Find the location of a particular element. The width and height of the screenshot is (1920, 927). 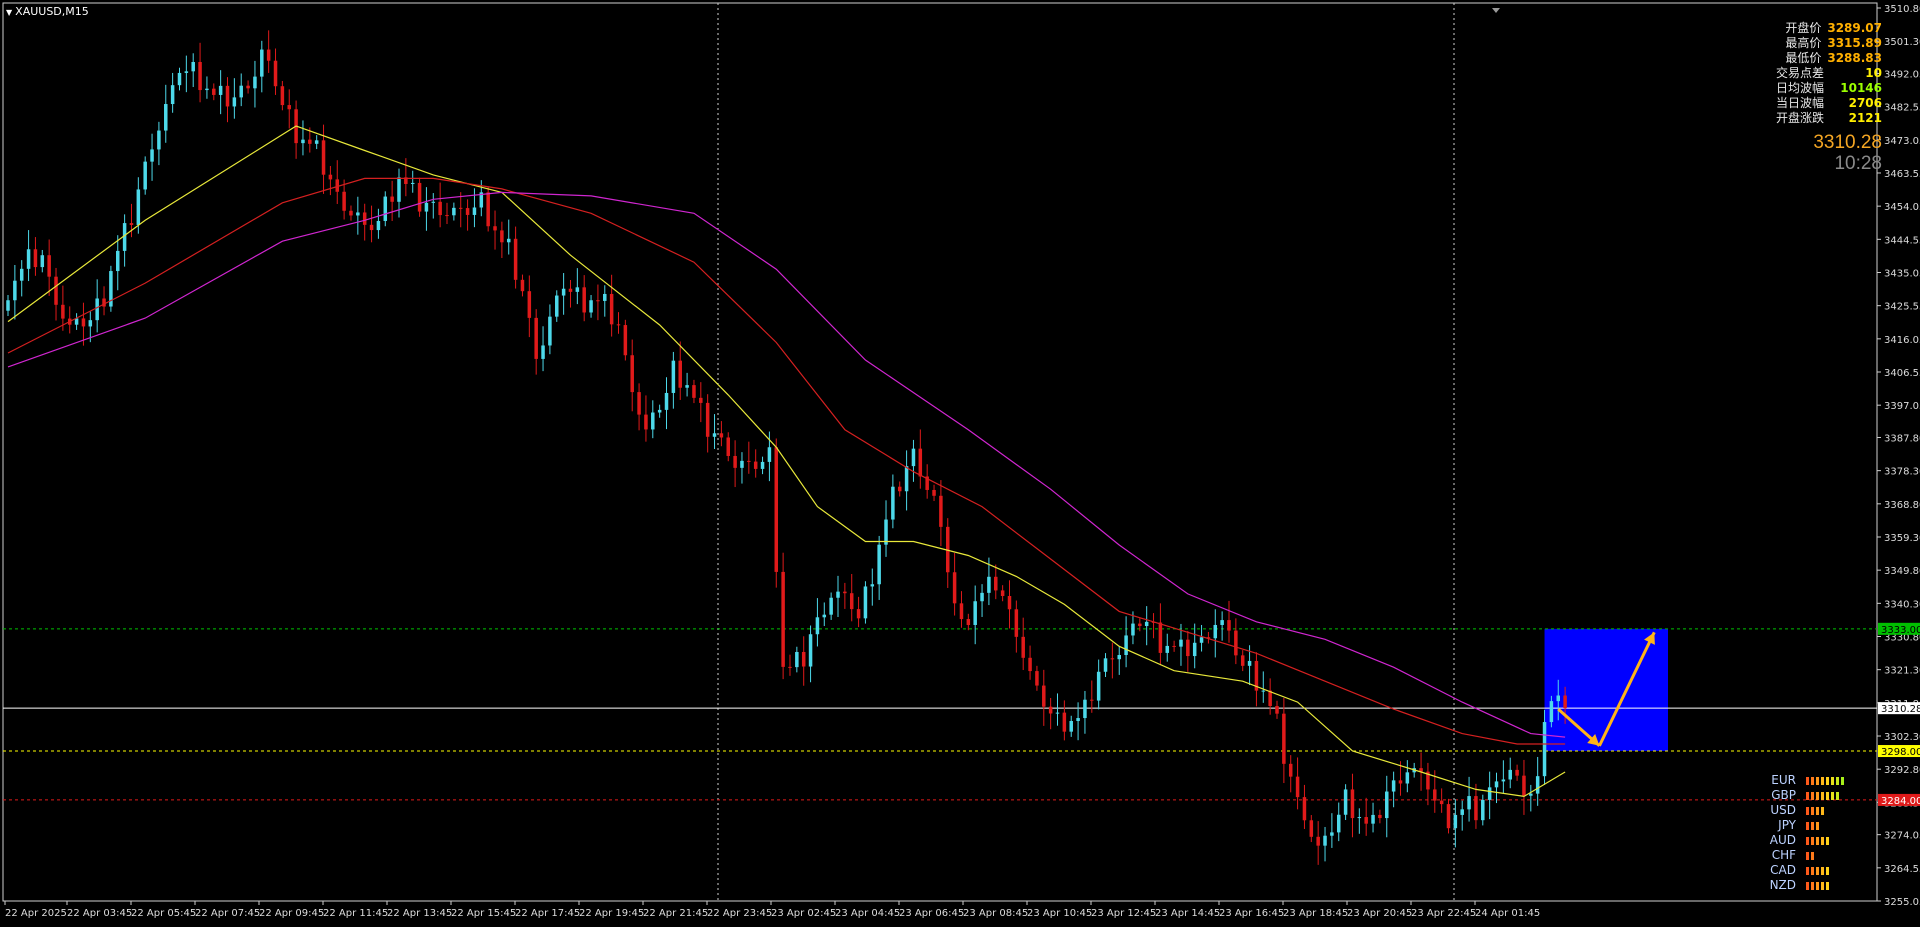

x-tick-label: 23 Apr 16:45 is located at coordinates (1251, 913).